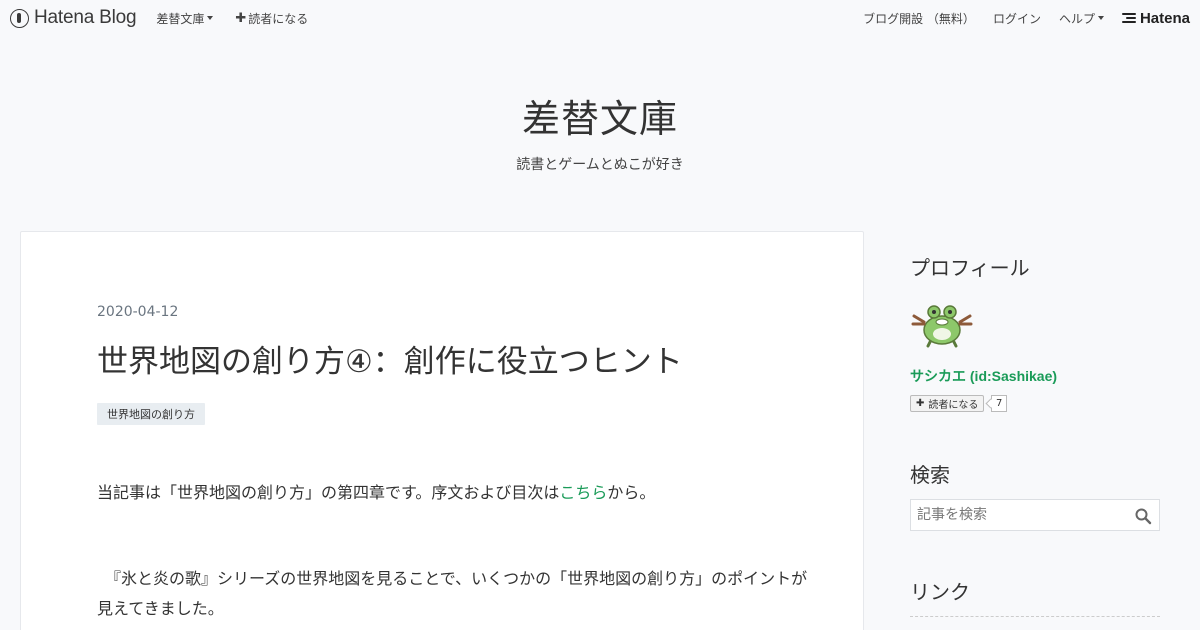 This screenshot has height=630, width=1200. Describe the element at coordinates (180, 18) in the screenshot. I see `blog-menu-label: 差替文庫` at that location.